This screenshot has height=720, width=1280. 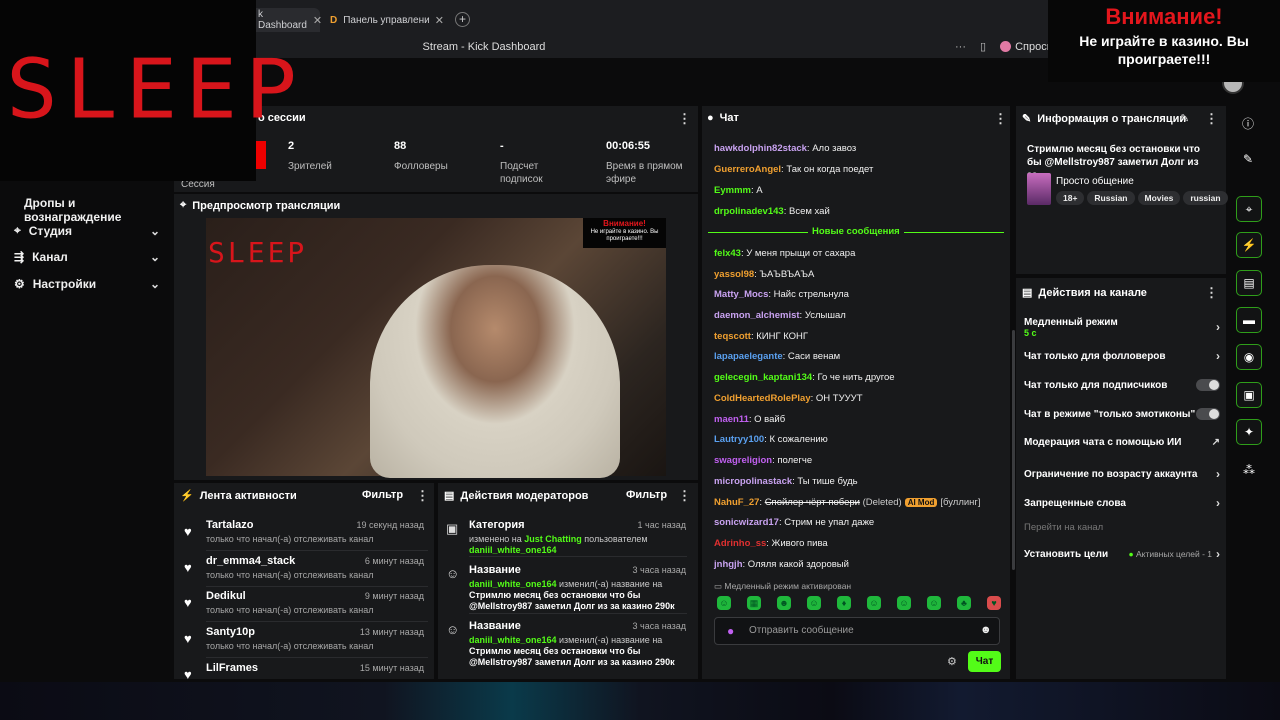 What do you see at coordinates (753, 481) in the screenshot?
I see `chat-username: micropolinastack` at bounding box center [753, 481].